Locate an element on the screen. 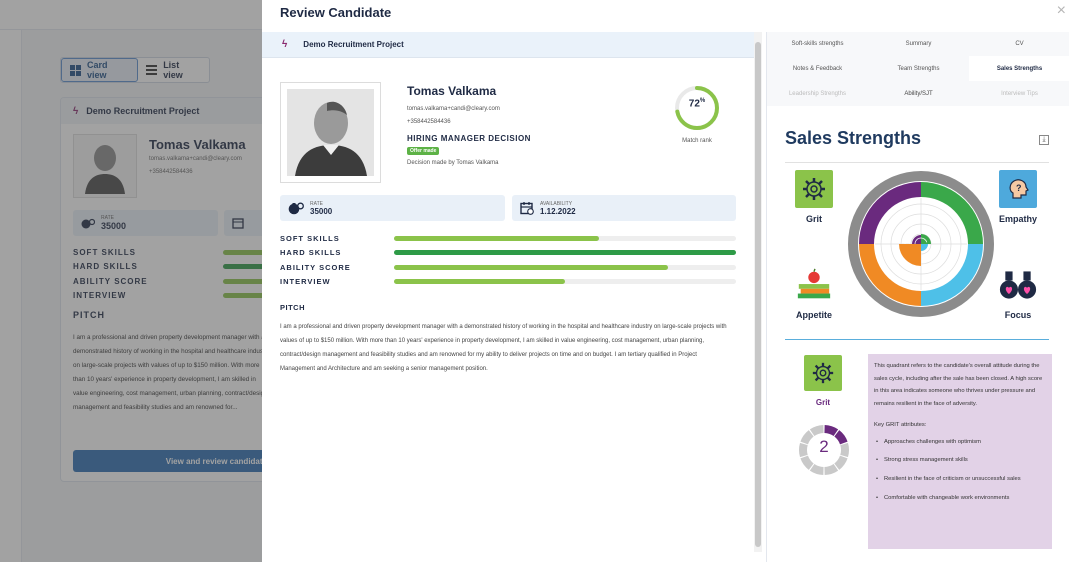 Image resolution: width=1069 pixels, height=562 pixels. project-logo-icon: ϟ is located at coordinates (285, 44).